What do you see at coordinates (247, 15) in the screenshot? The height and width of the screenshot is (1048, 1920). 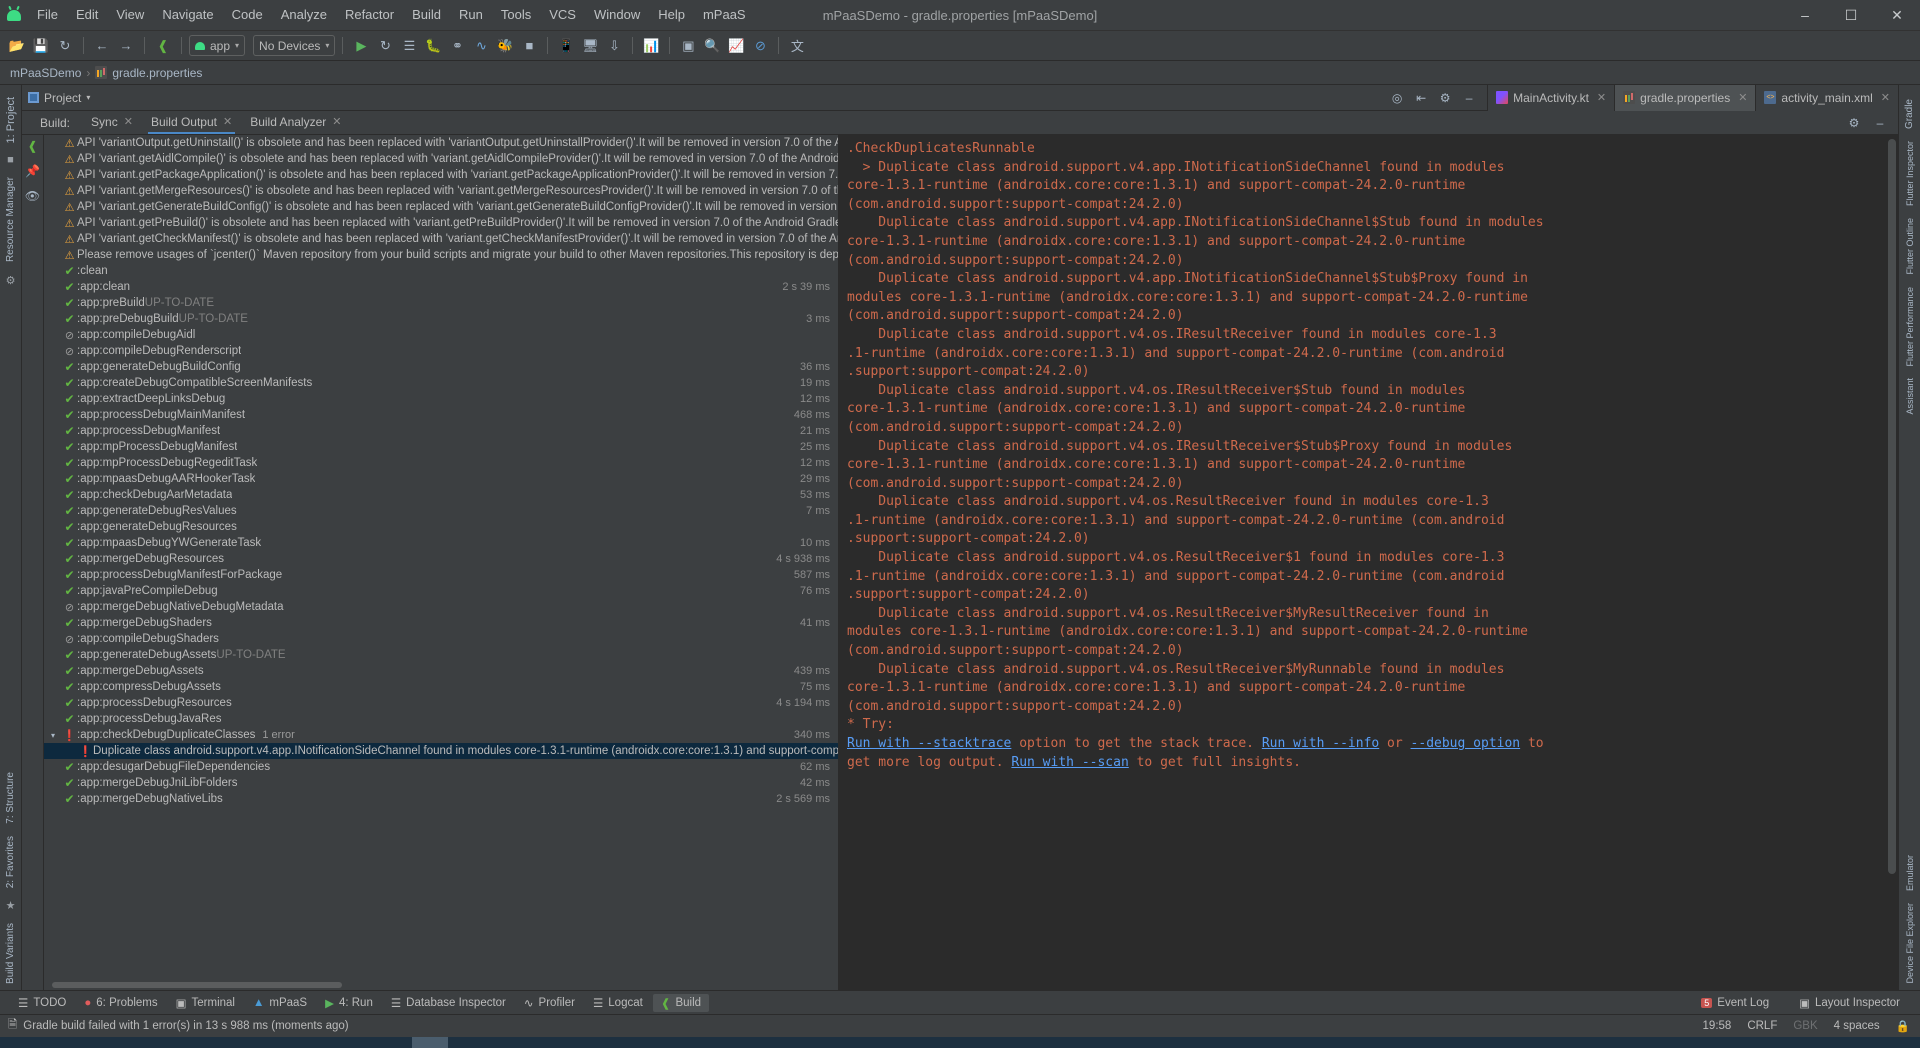 I see `menu-code: Code` at bounding box center [247, 15].